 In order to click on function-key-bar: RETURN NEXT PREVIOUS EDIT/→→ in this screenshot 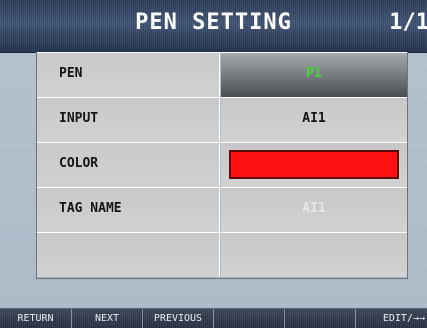, I will do `click(213, 318)`.